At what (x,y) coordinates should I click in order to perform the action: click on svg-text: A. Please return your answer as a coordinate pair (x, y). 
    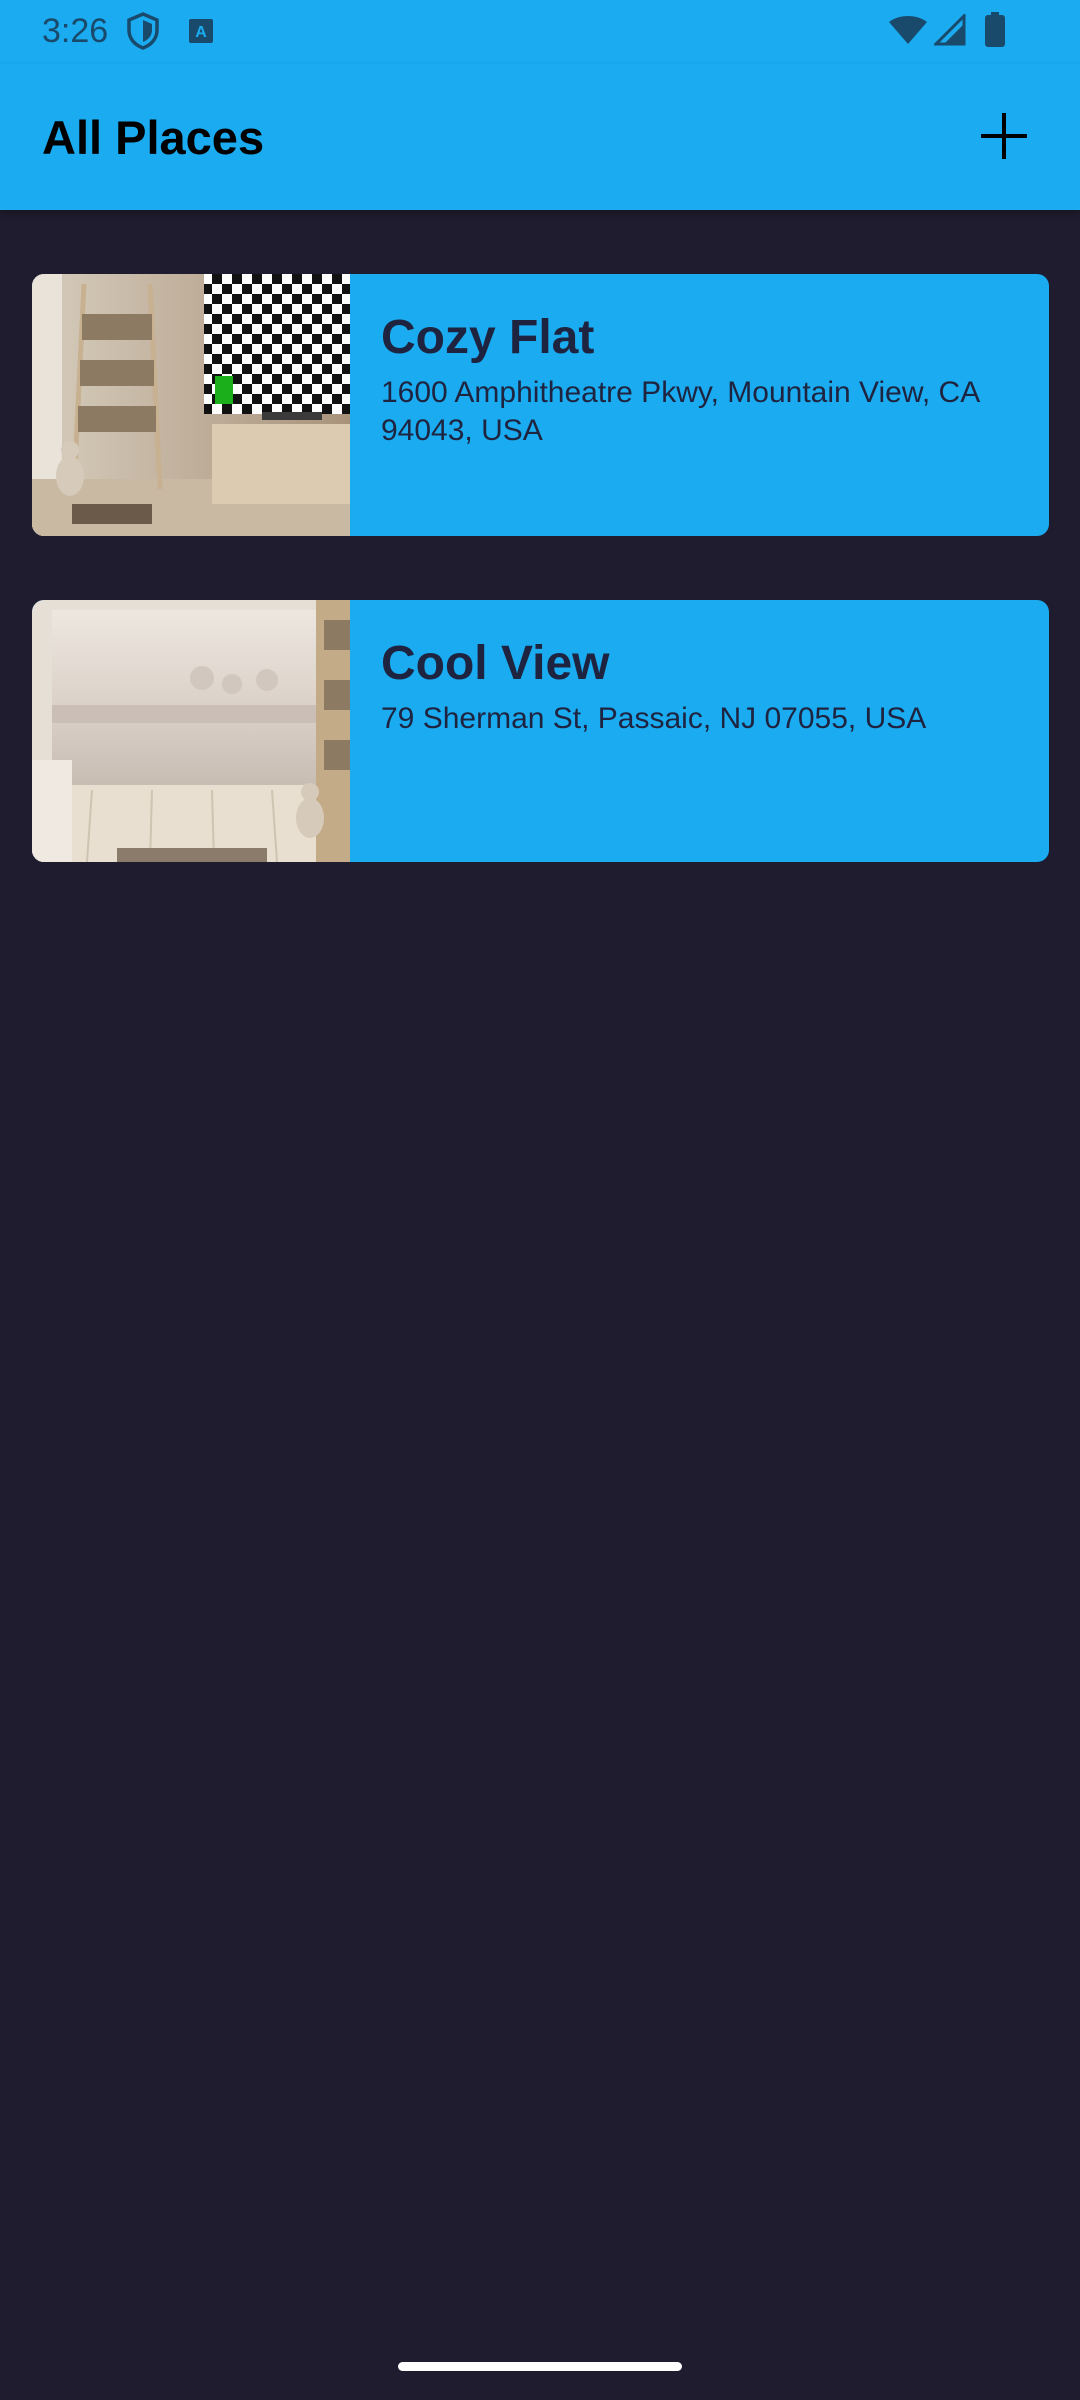
    Looking at the image, I should click on (201, 32).